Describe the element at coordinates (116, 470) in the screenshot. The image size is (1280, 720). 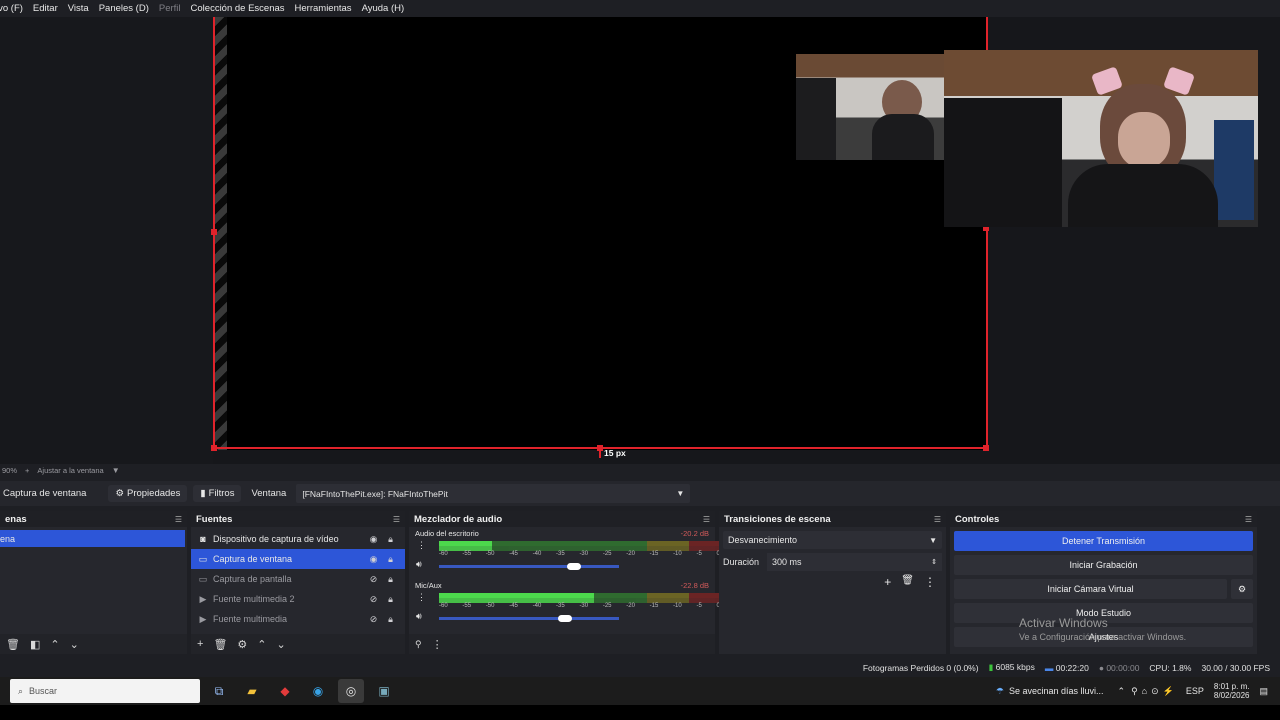
I see `chevron-down-icon: ▼` at that location.